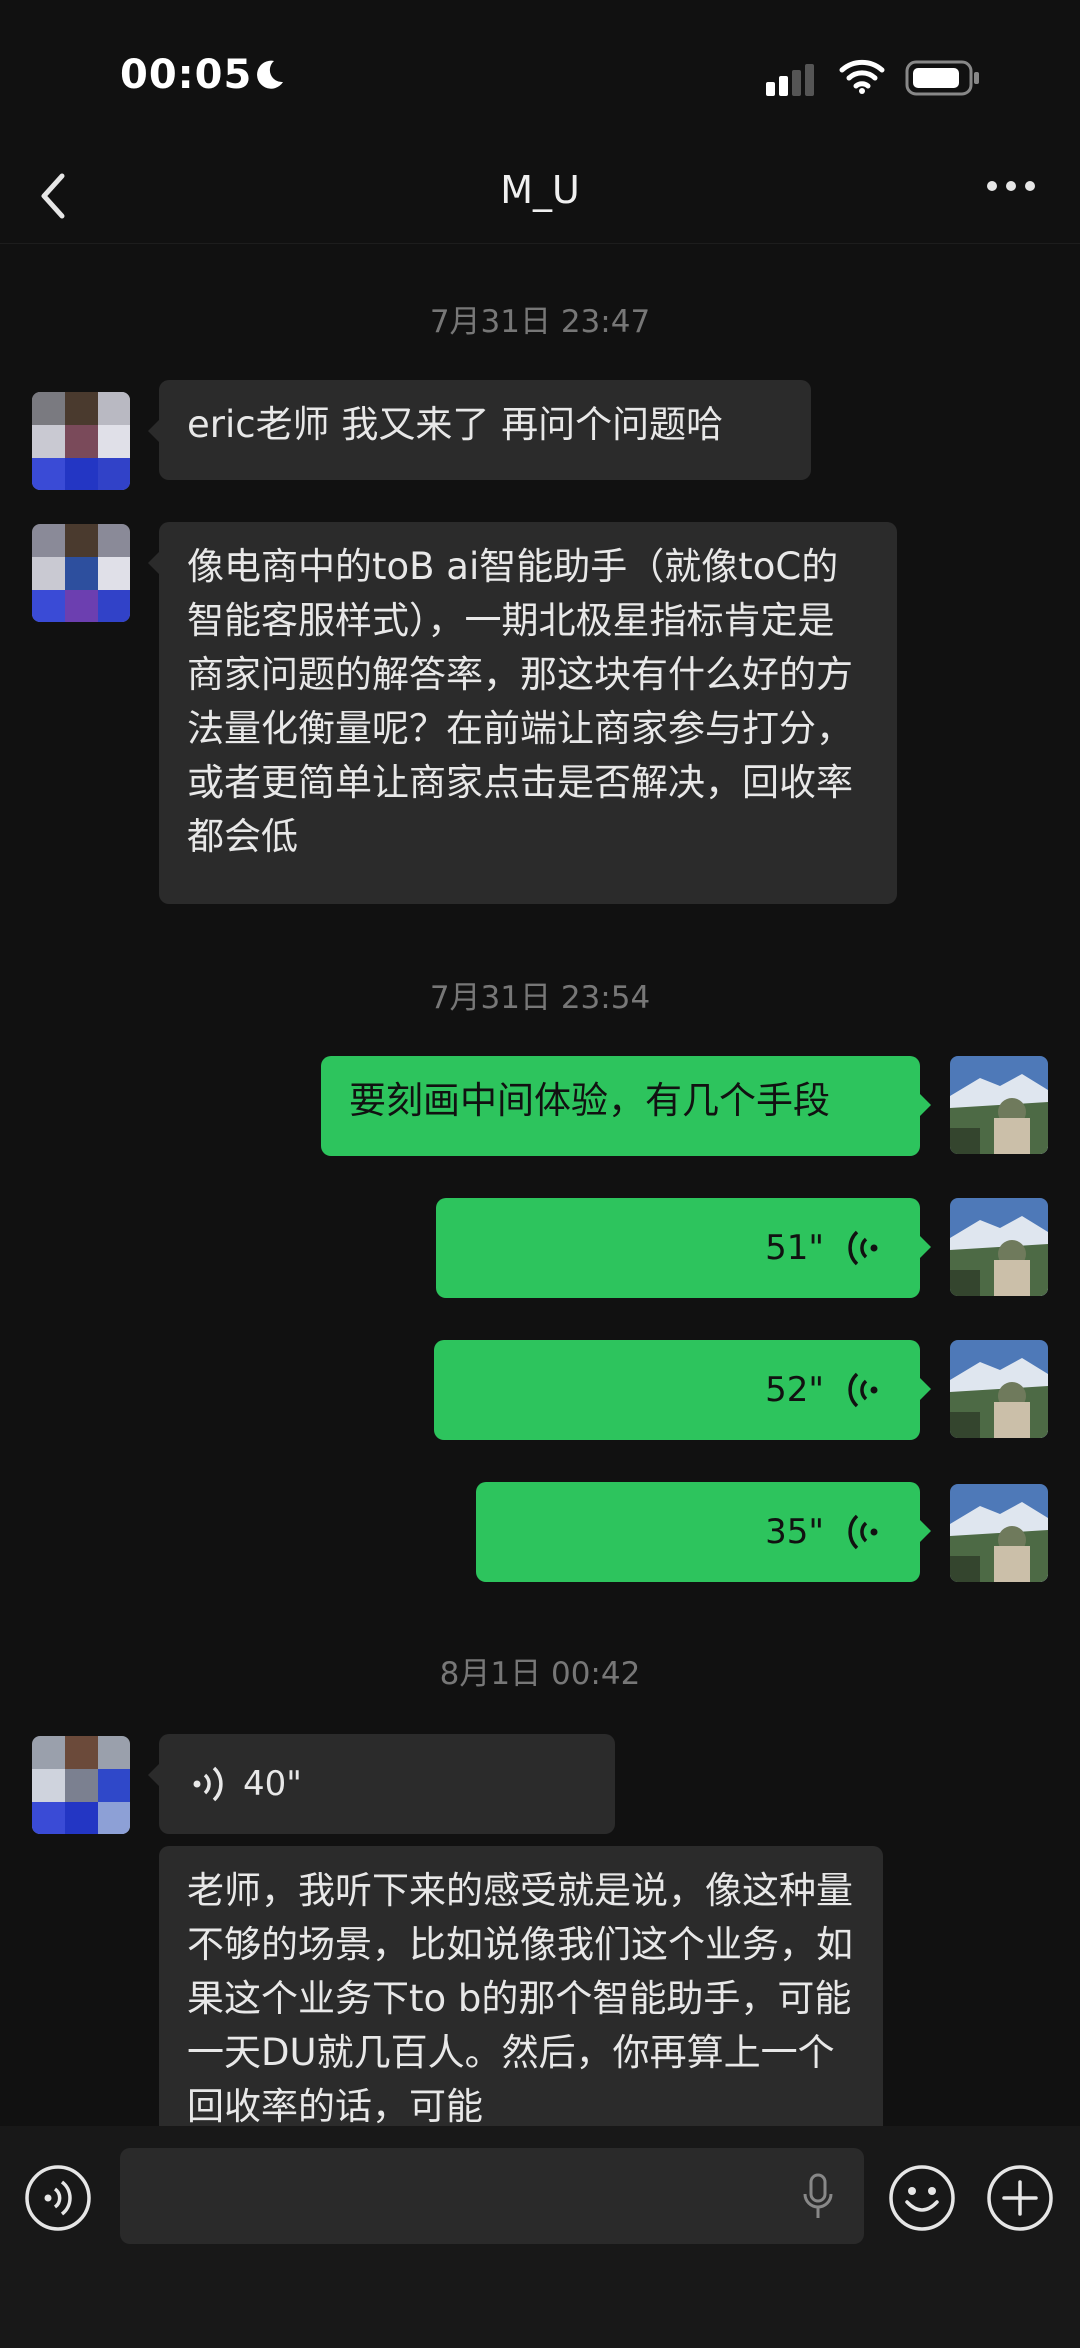 The width and height of the screenshot is (1080, 2348). Describe the element at coordinates (485, 430) in the screenshot. I see `incoming-message: eric老师 我又来了 再问个问题哈` at that location.